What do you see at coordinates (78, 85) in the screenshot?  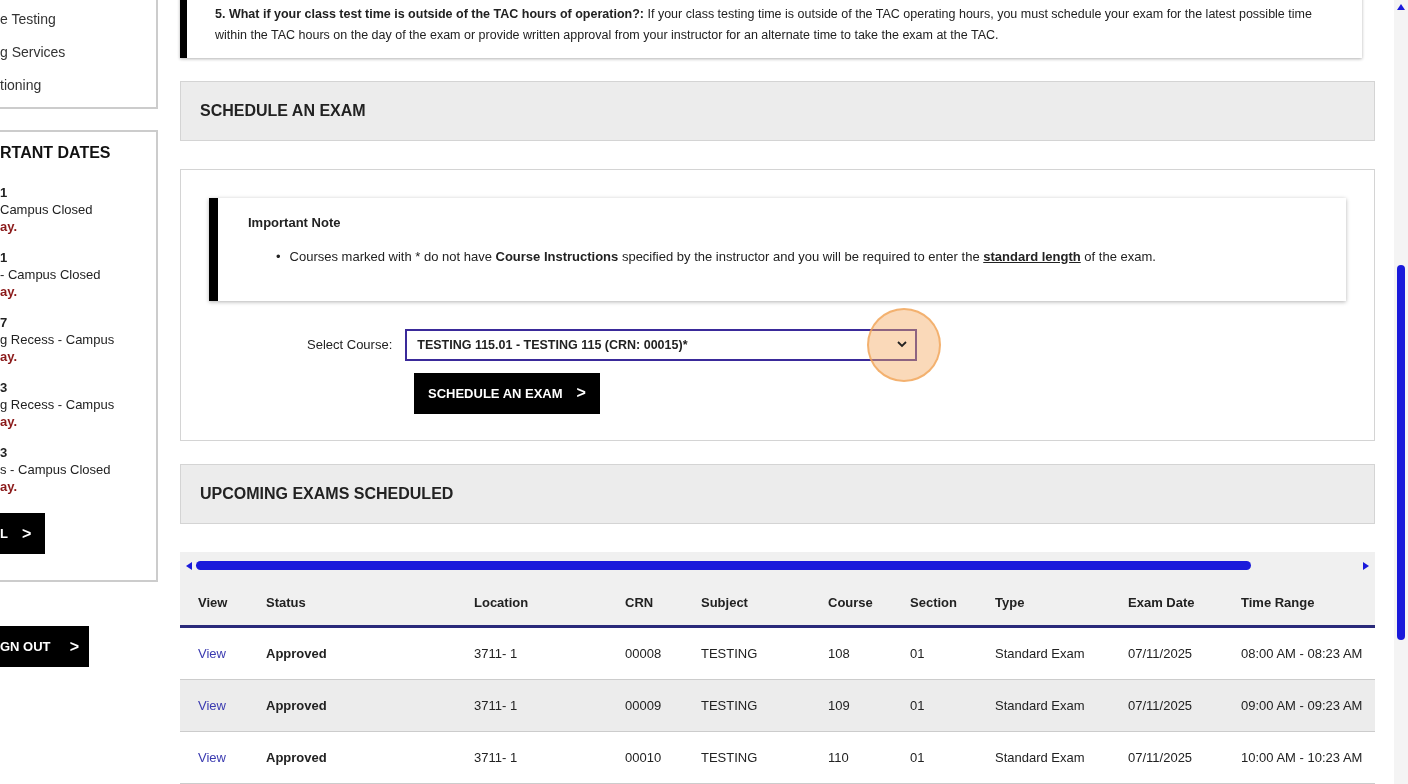 I see `sidebar-link: tioning` at bounding box center [78, 85].